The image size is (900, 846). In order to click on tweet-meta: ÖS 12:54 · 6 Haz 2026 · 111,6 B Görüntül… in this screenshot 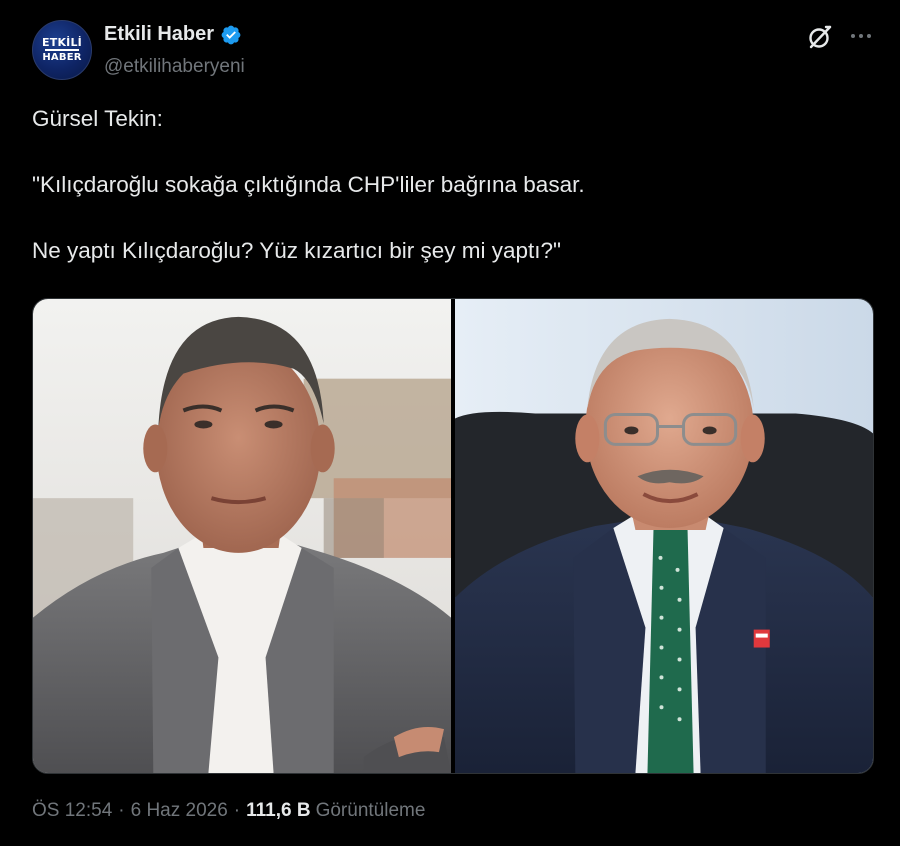, I will do `click(228, 811)`.